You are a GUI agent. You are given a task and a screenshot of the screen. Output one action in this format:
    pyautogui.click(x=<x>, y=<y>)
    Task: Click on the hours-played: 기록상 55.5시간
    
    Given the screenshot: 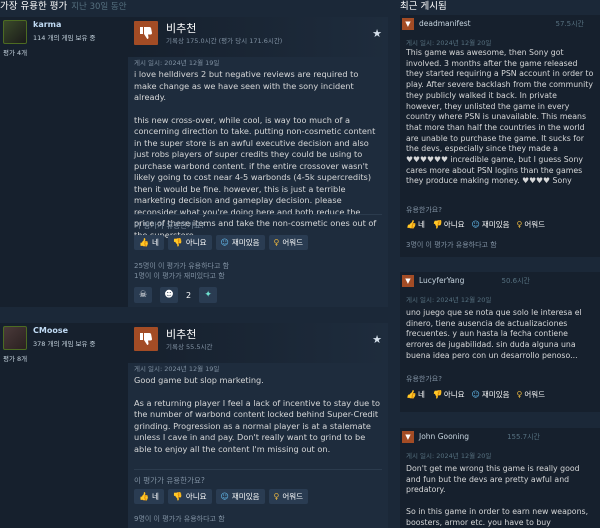 What is the action you would take?
    pyautogui.click(x=189, y=347)
    